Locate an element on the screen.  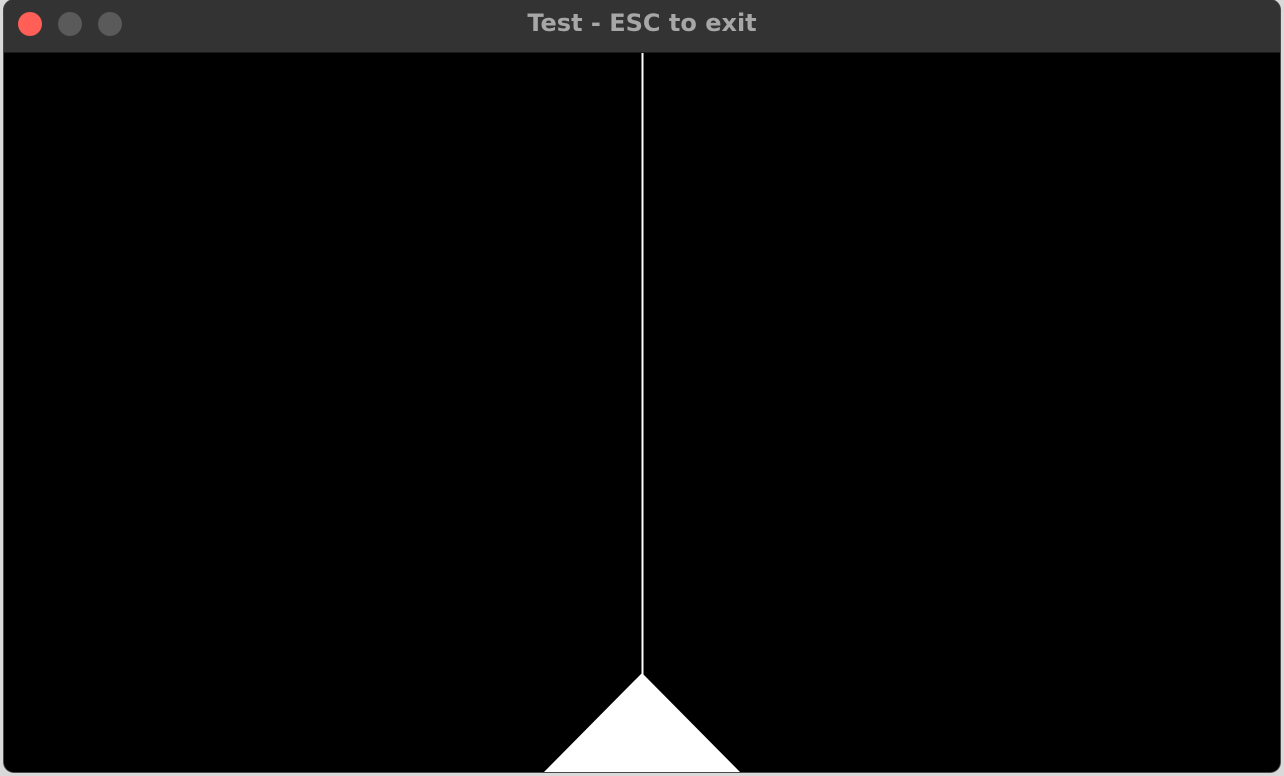
game-scene is located at coordinates (642, 412).